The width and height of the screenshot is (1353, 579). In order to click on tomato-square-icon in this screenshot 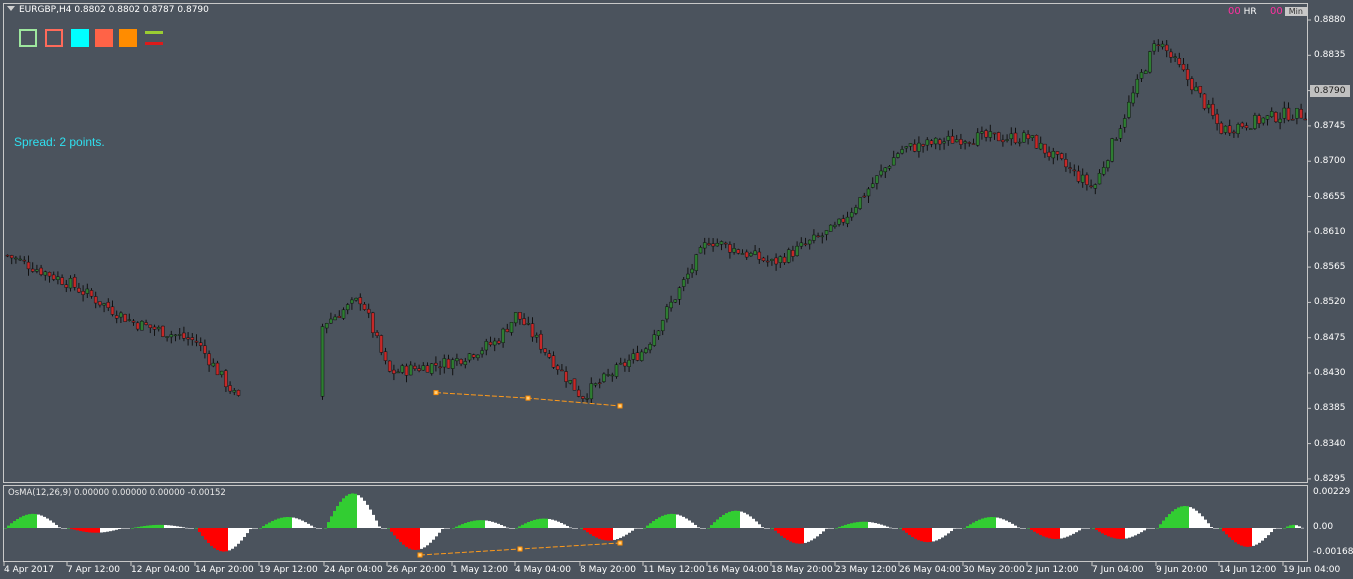, I will do `click(104, 38)`.